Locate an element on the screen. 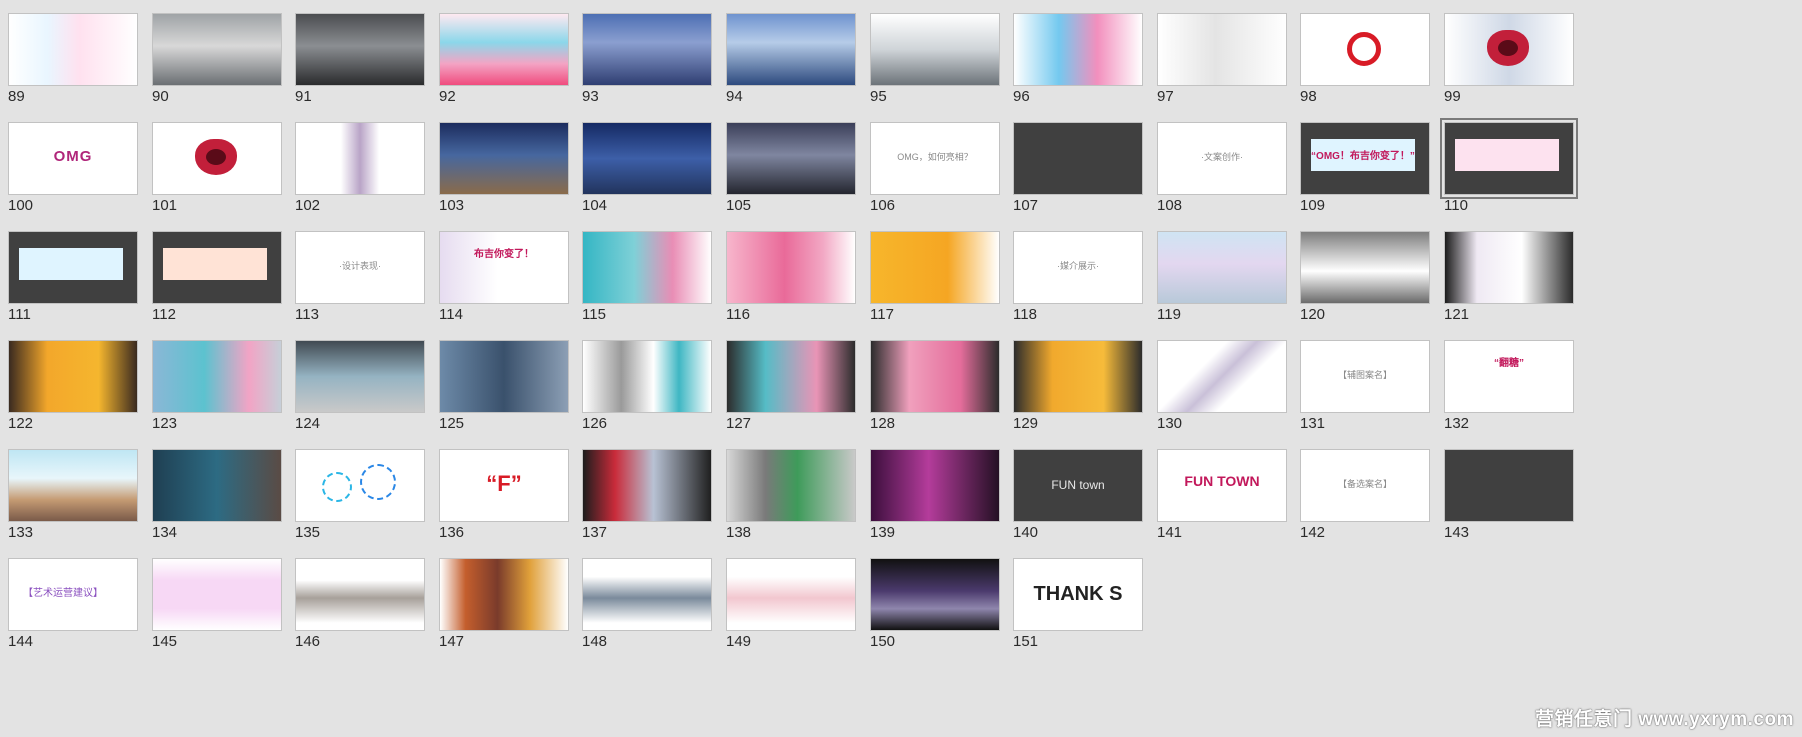  slide-thumbnail-139: 139 is located at coordinates (935, 495).